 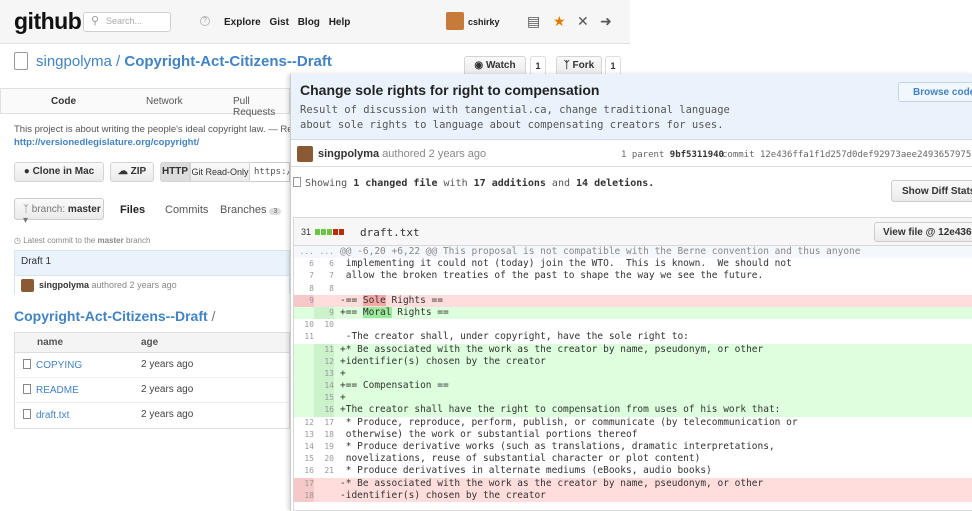 What do you see at coordinates (309, 22) in the screenshot?
I see `nav-blog: Blog` at bounding box center [309, 22].